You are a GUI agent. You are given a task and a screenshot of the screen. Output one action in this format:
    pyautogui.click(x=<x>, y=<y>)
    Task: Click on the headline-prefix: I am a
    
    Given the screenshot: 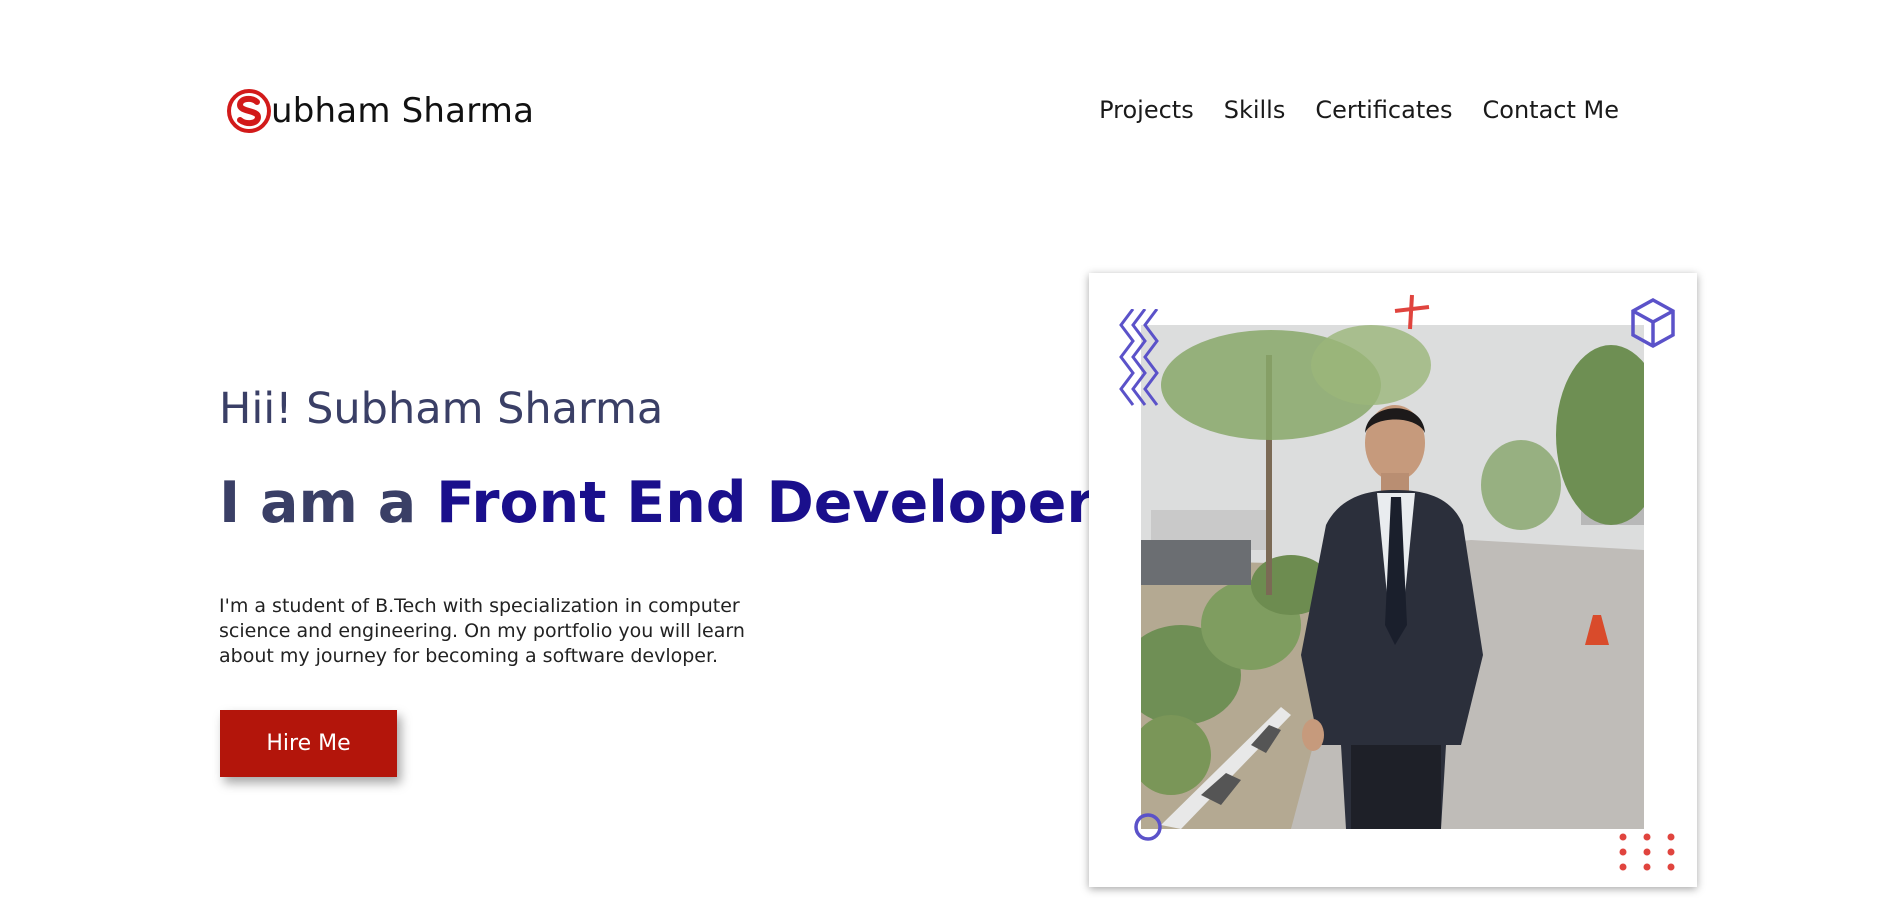 What is the action you would take?
    pyautogui.click(x=328, y=503)
    